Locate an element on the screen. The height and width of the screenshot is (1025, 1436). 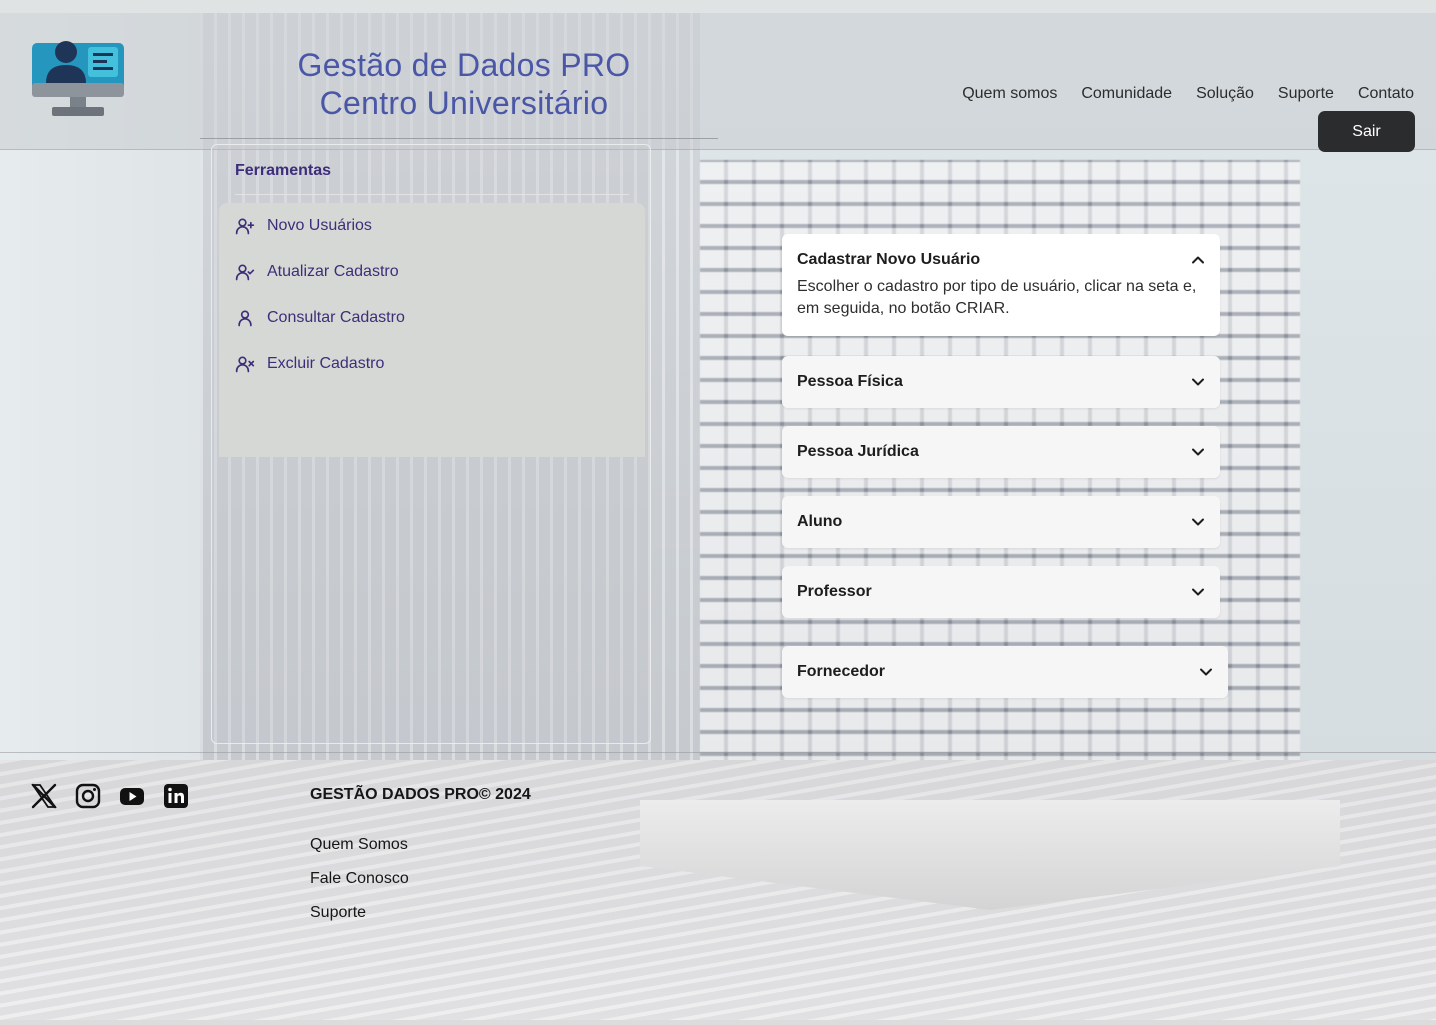
footer-link-fale-conosco: Fale Conosco is located at coordinates (359, 887).